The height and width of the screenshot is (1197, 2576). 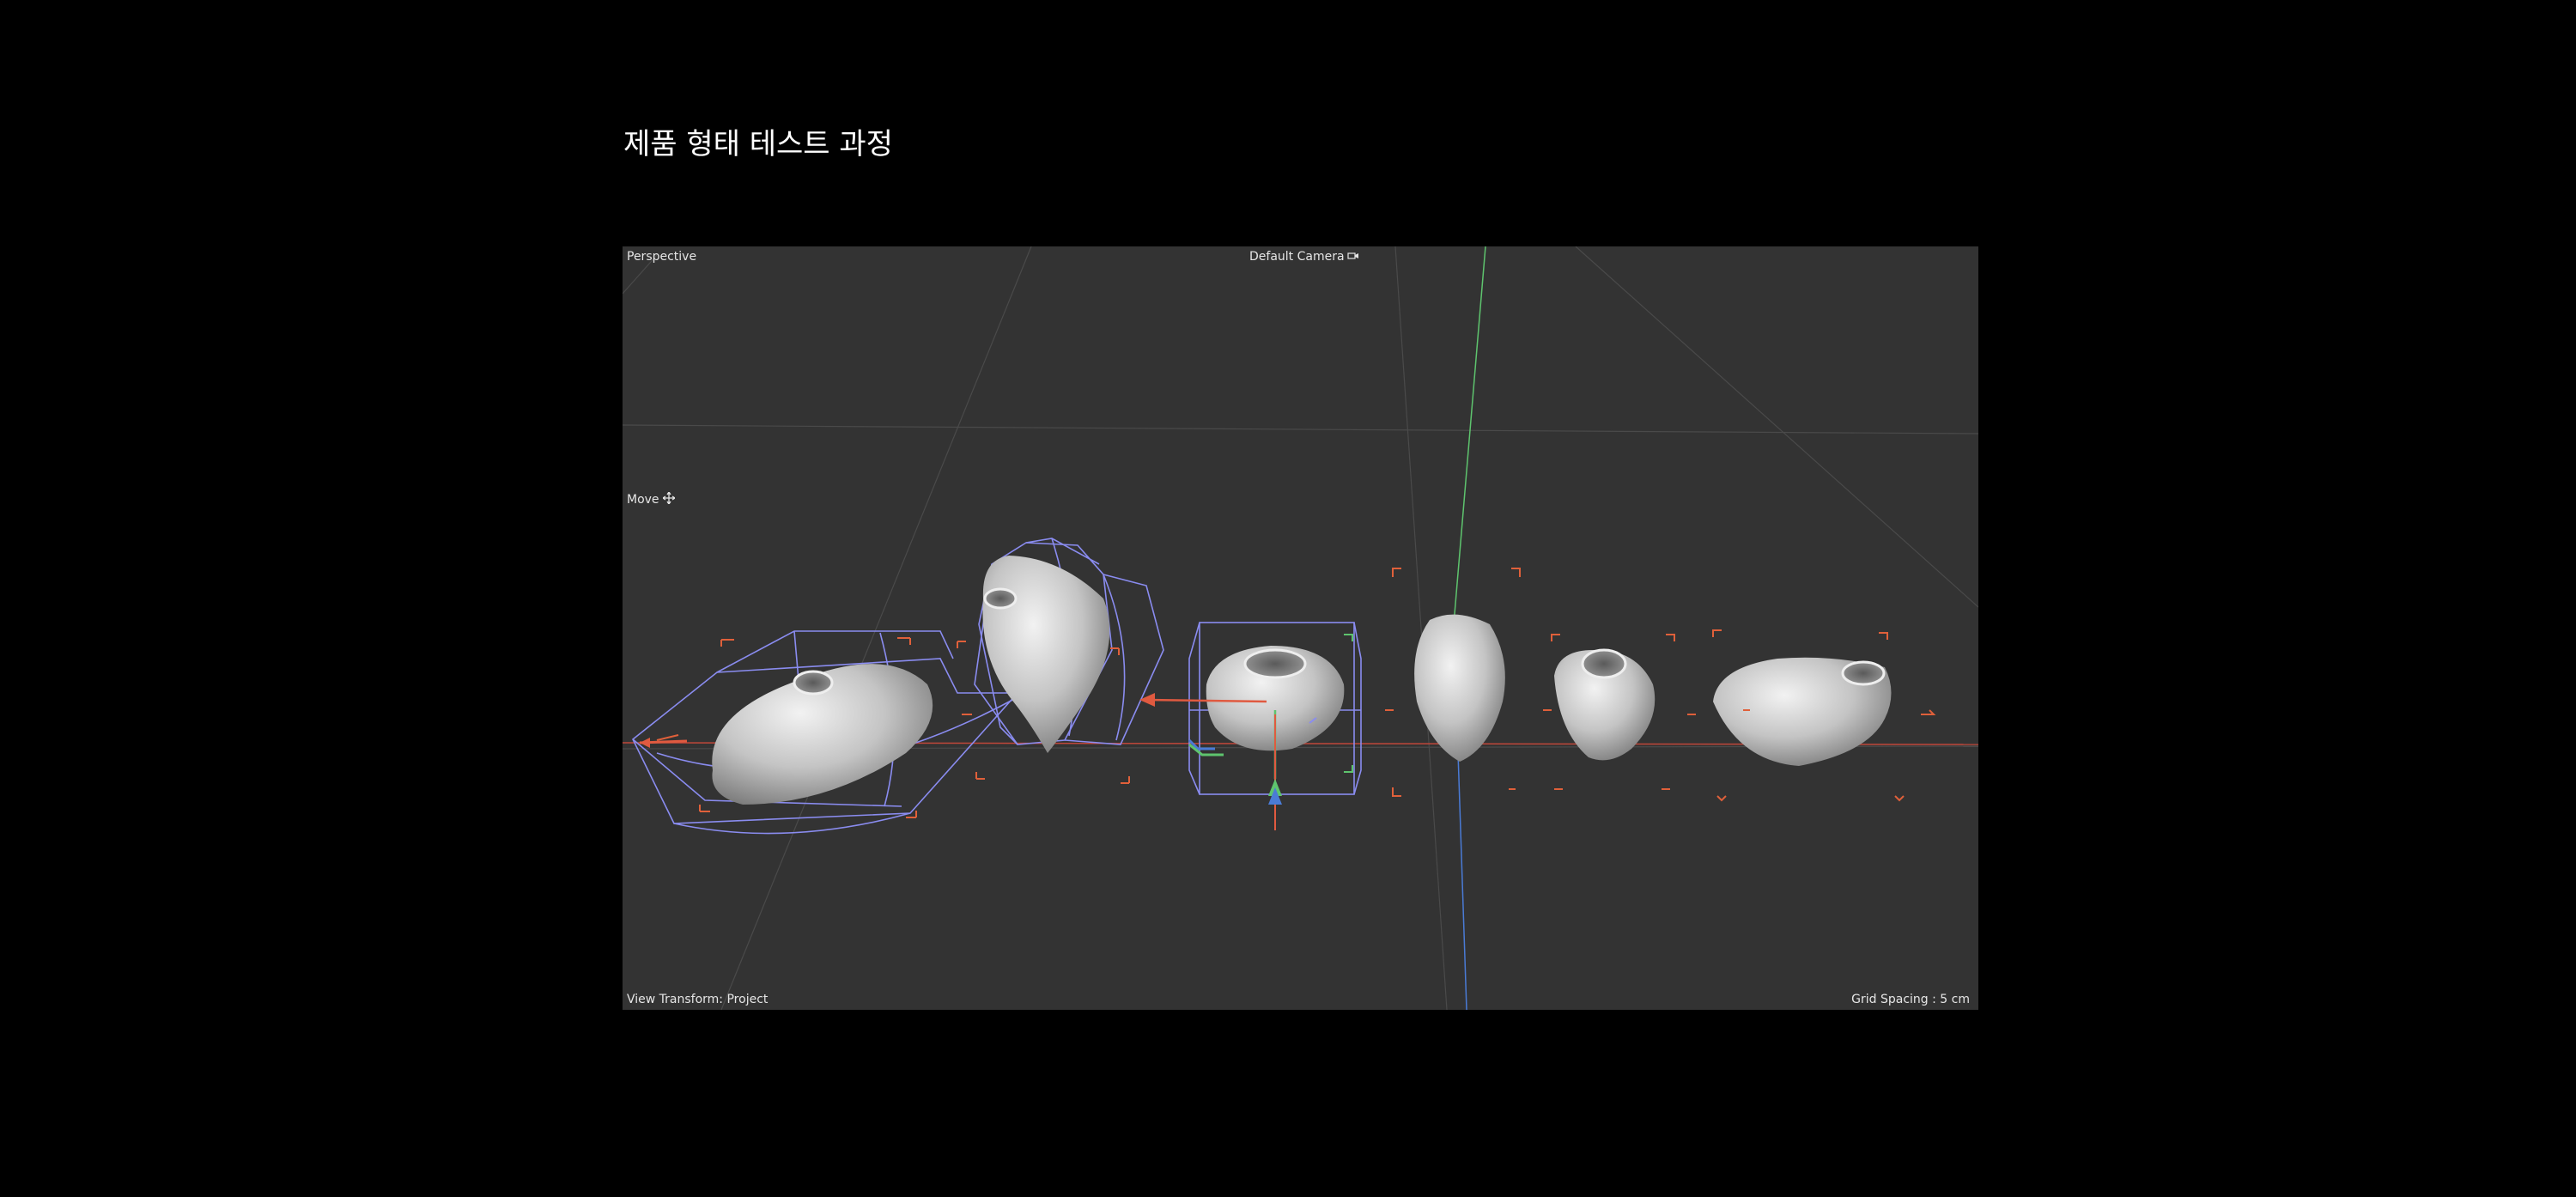 I want to click on camera-selector: Default Camera, so click(x=1304, y=257).